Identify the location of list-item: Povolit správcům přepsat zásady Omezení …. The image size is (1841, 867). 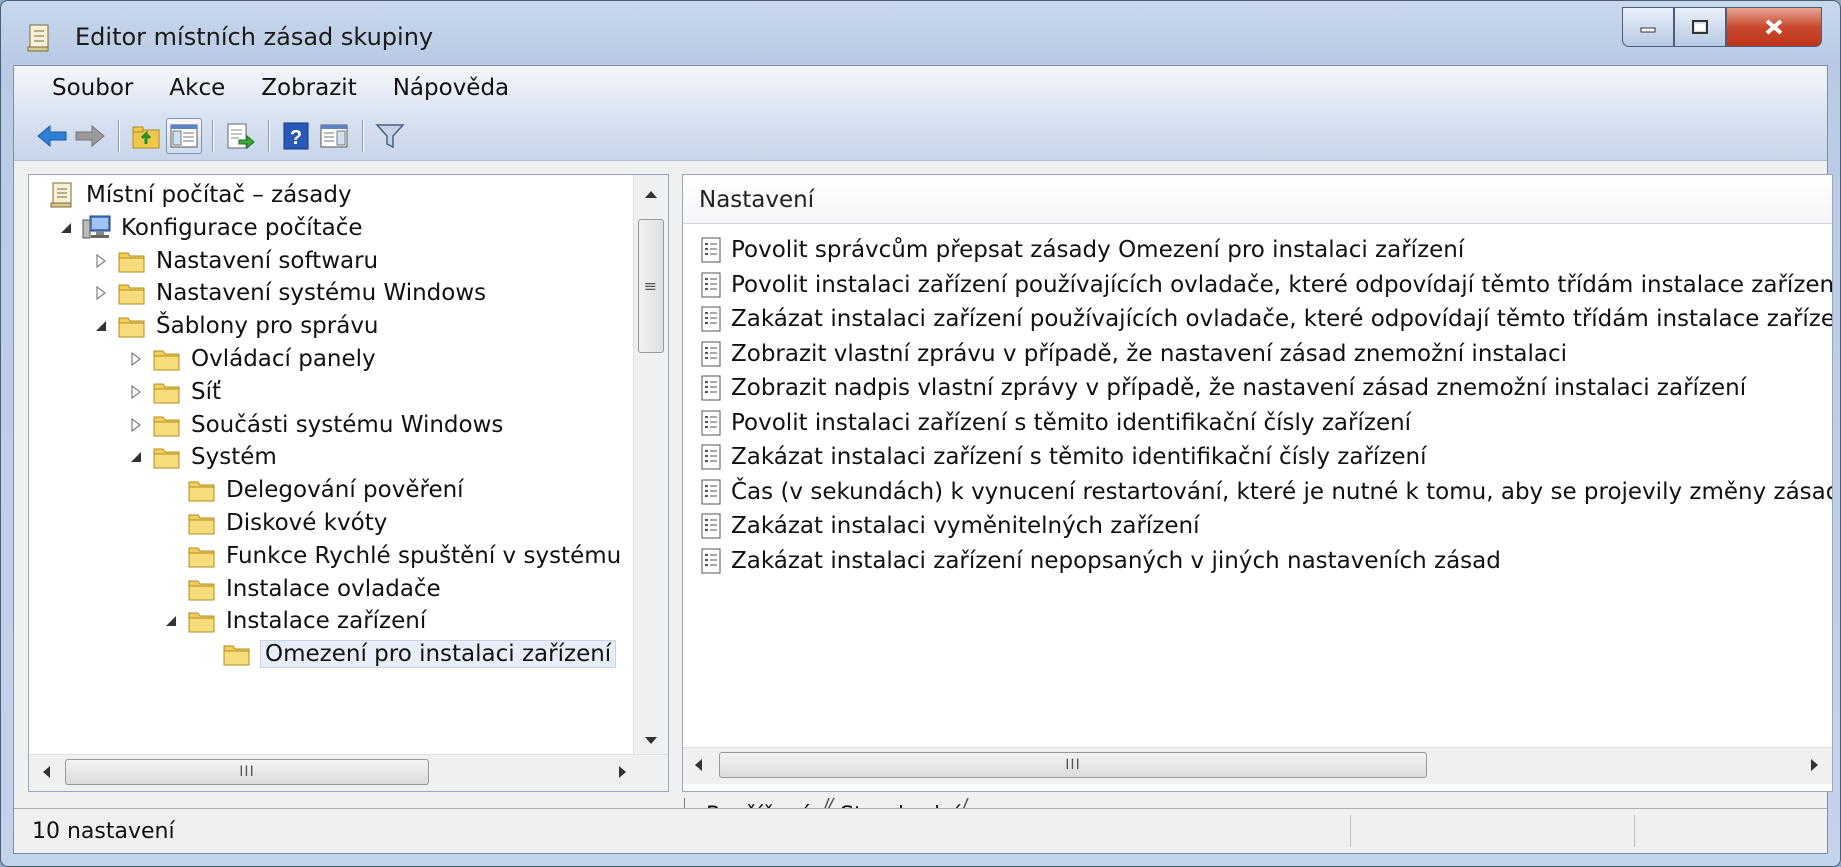
(1081, 250).